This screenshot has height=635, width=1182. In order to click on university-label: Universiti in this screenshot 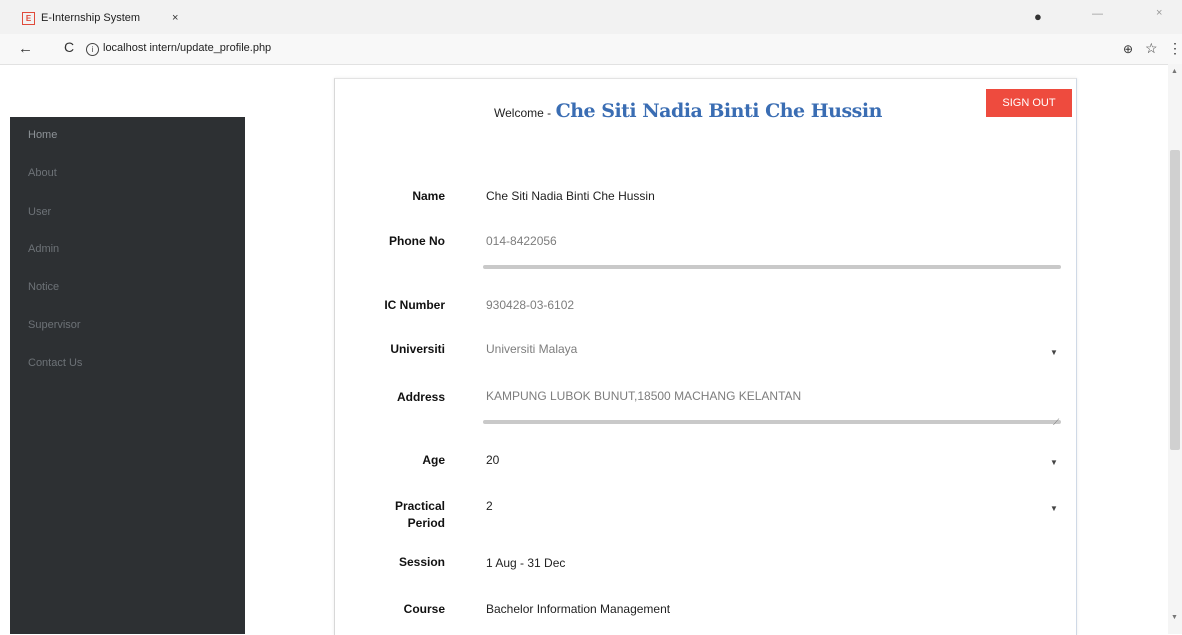, I will do `click(417, 349)`.